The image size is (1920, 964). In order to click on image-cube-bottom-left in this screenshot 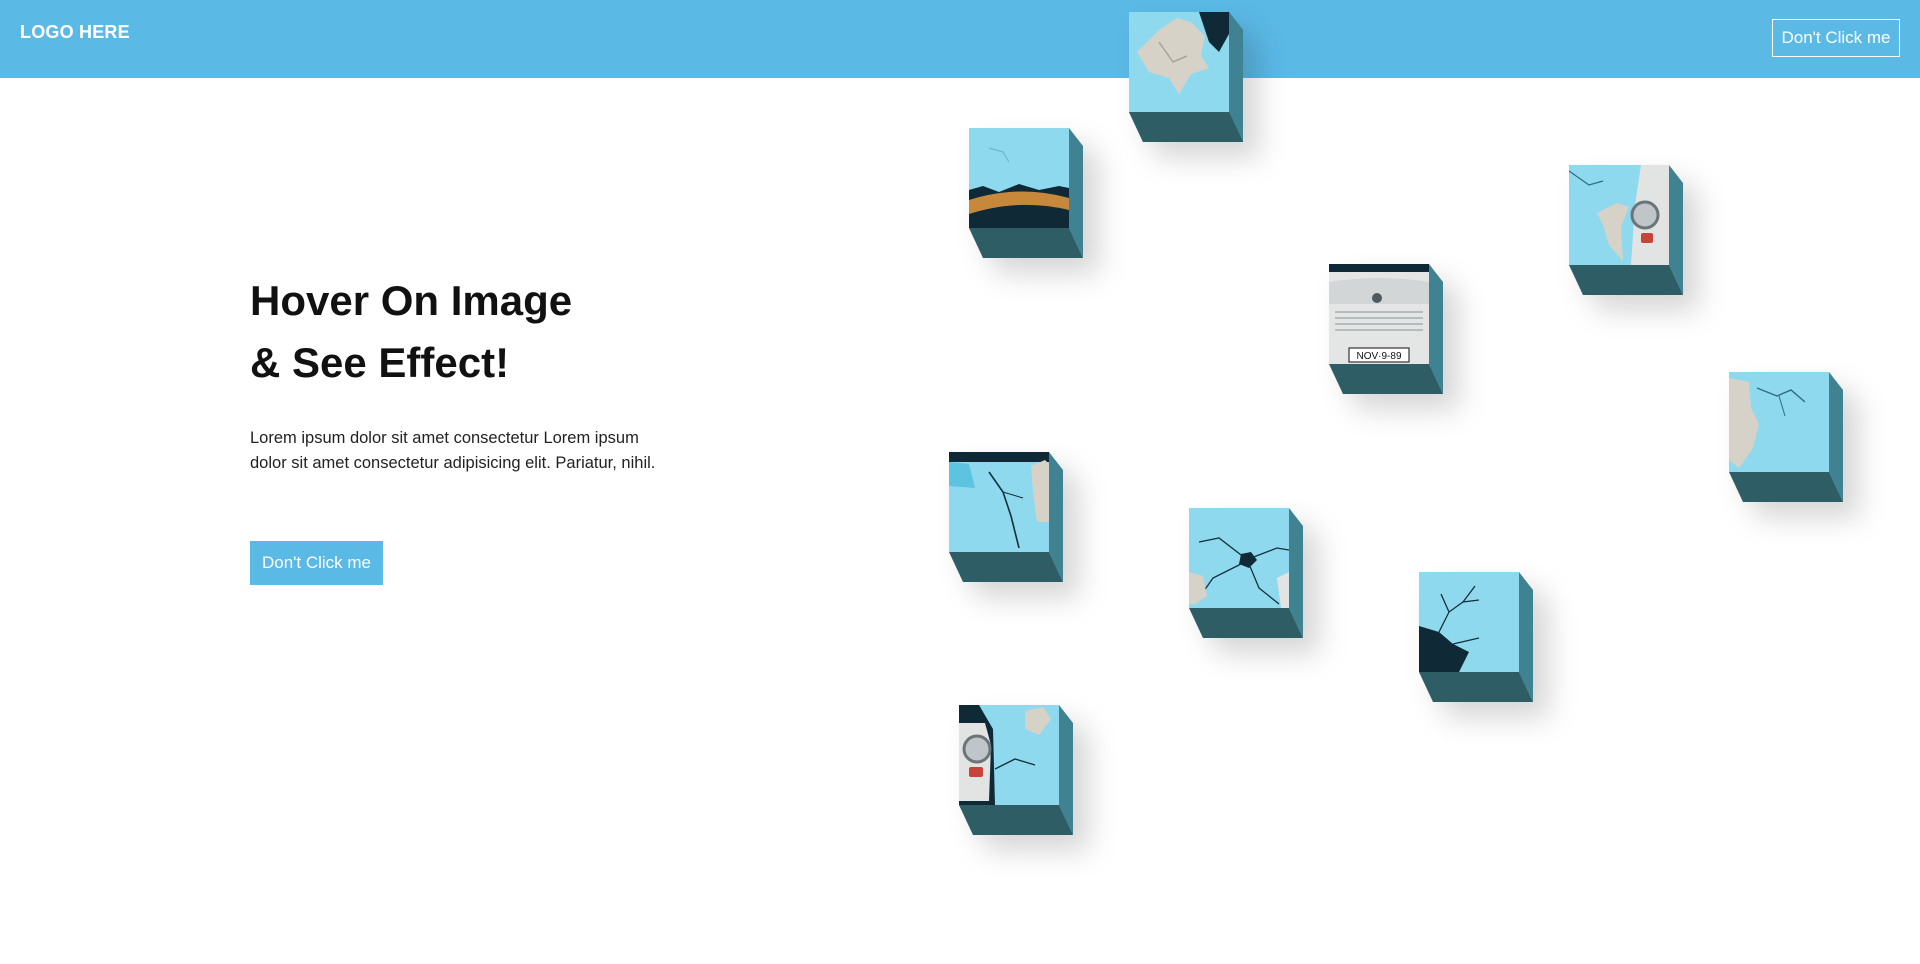, I will do `click(1016, 770)`.